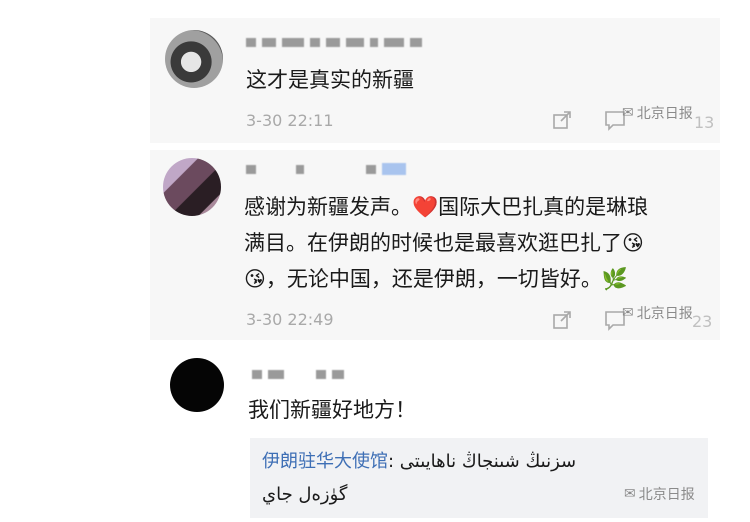  What do you see at coordinates (419, 461) in the screenshot?
I see `reply-line-1: 伊朗驻华大使馆: سزنىڭ شىنجاڭ ناھايىتى` at bounding box center [419, 461].